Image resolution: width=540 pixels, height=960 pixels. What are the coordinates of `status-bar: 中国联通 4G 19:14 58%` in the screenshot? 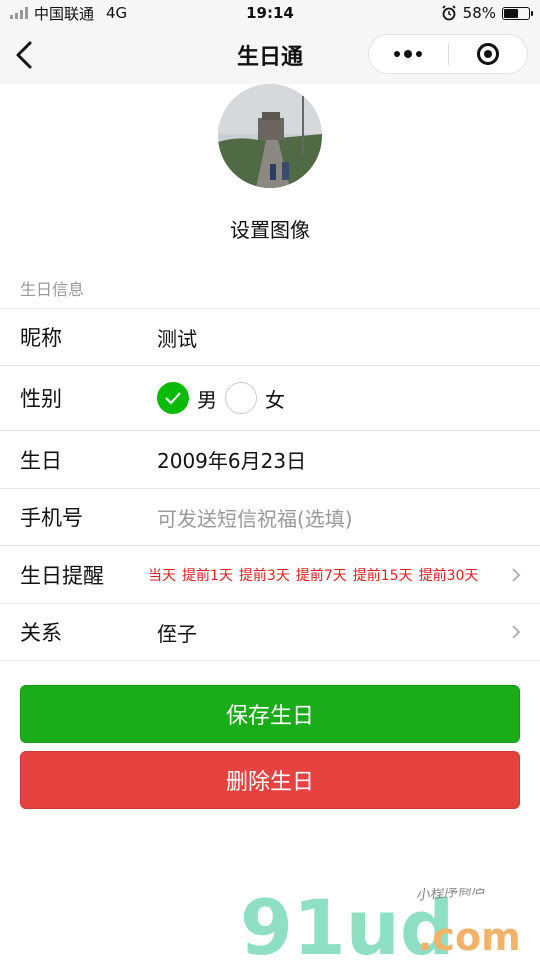 It's located at (270, 13).